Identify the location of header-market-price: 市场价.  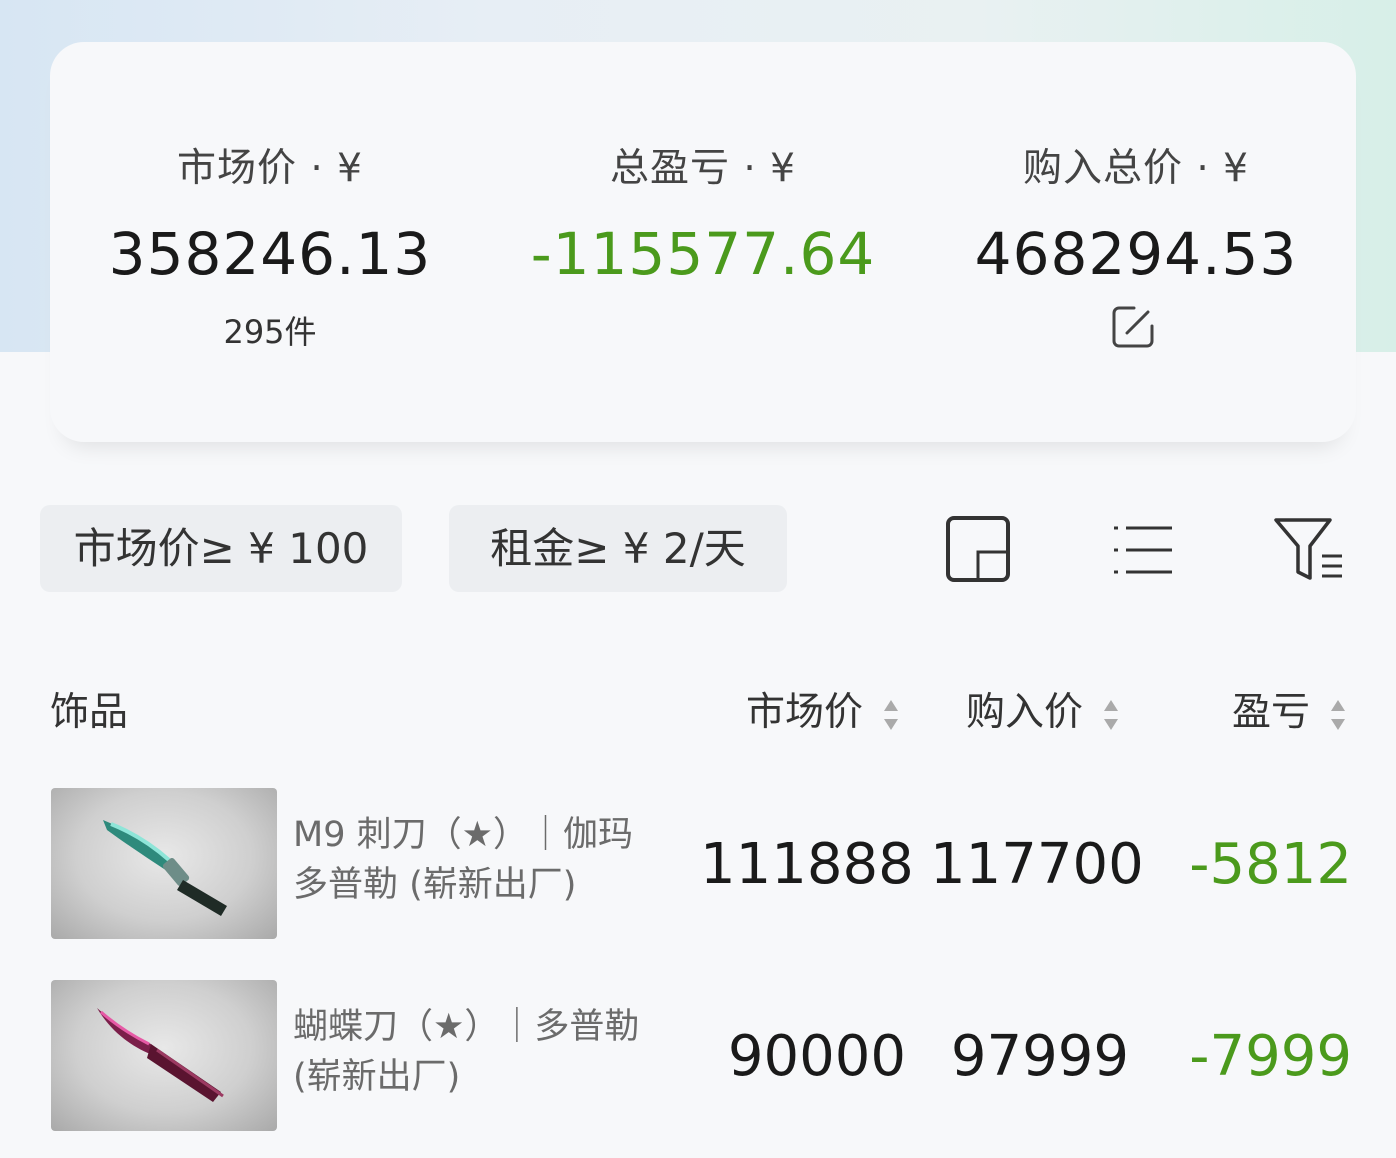
(823, 713).